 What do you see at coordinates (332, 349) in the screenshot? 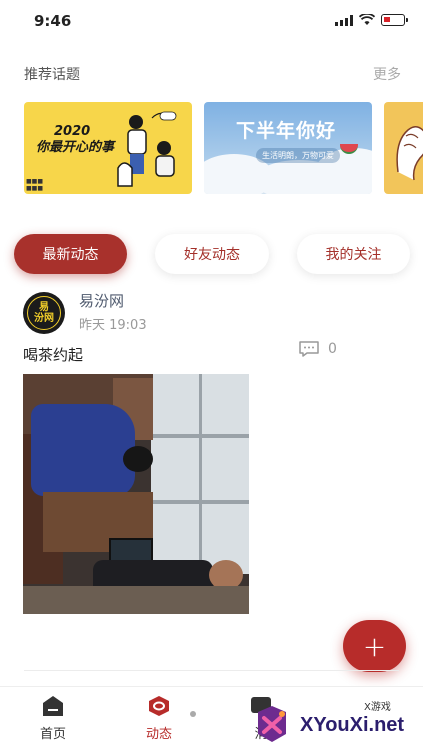
I see `comment-count: 0` at bounding box center [332, 349].